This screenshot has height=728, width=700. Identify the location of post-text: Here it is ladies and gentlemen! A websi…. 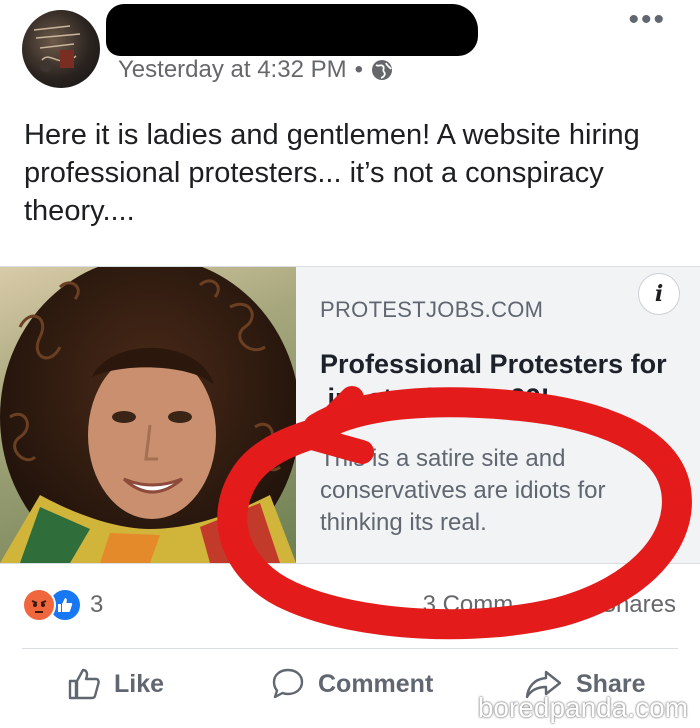
(332, 173).